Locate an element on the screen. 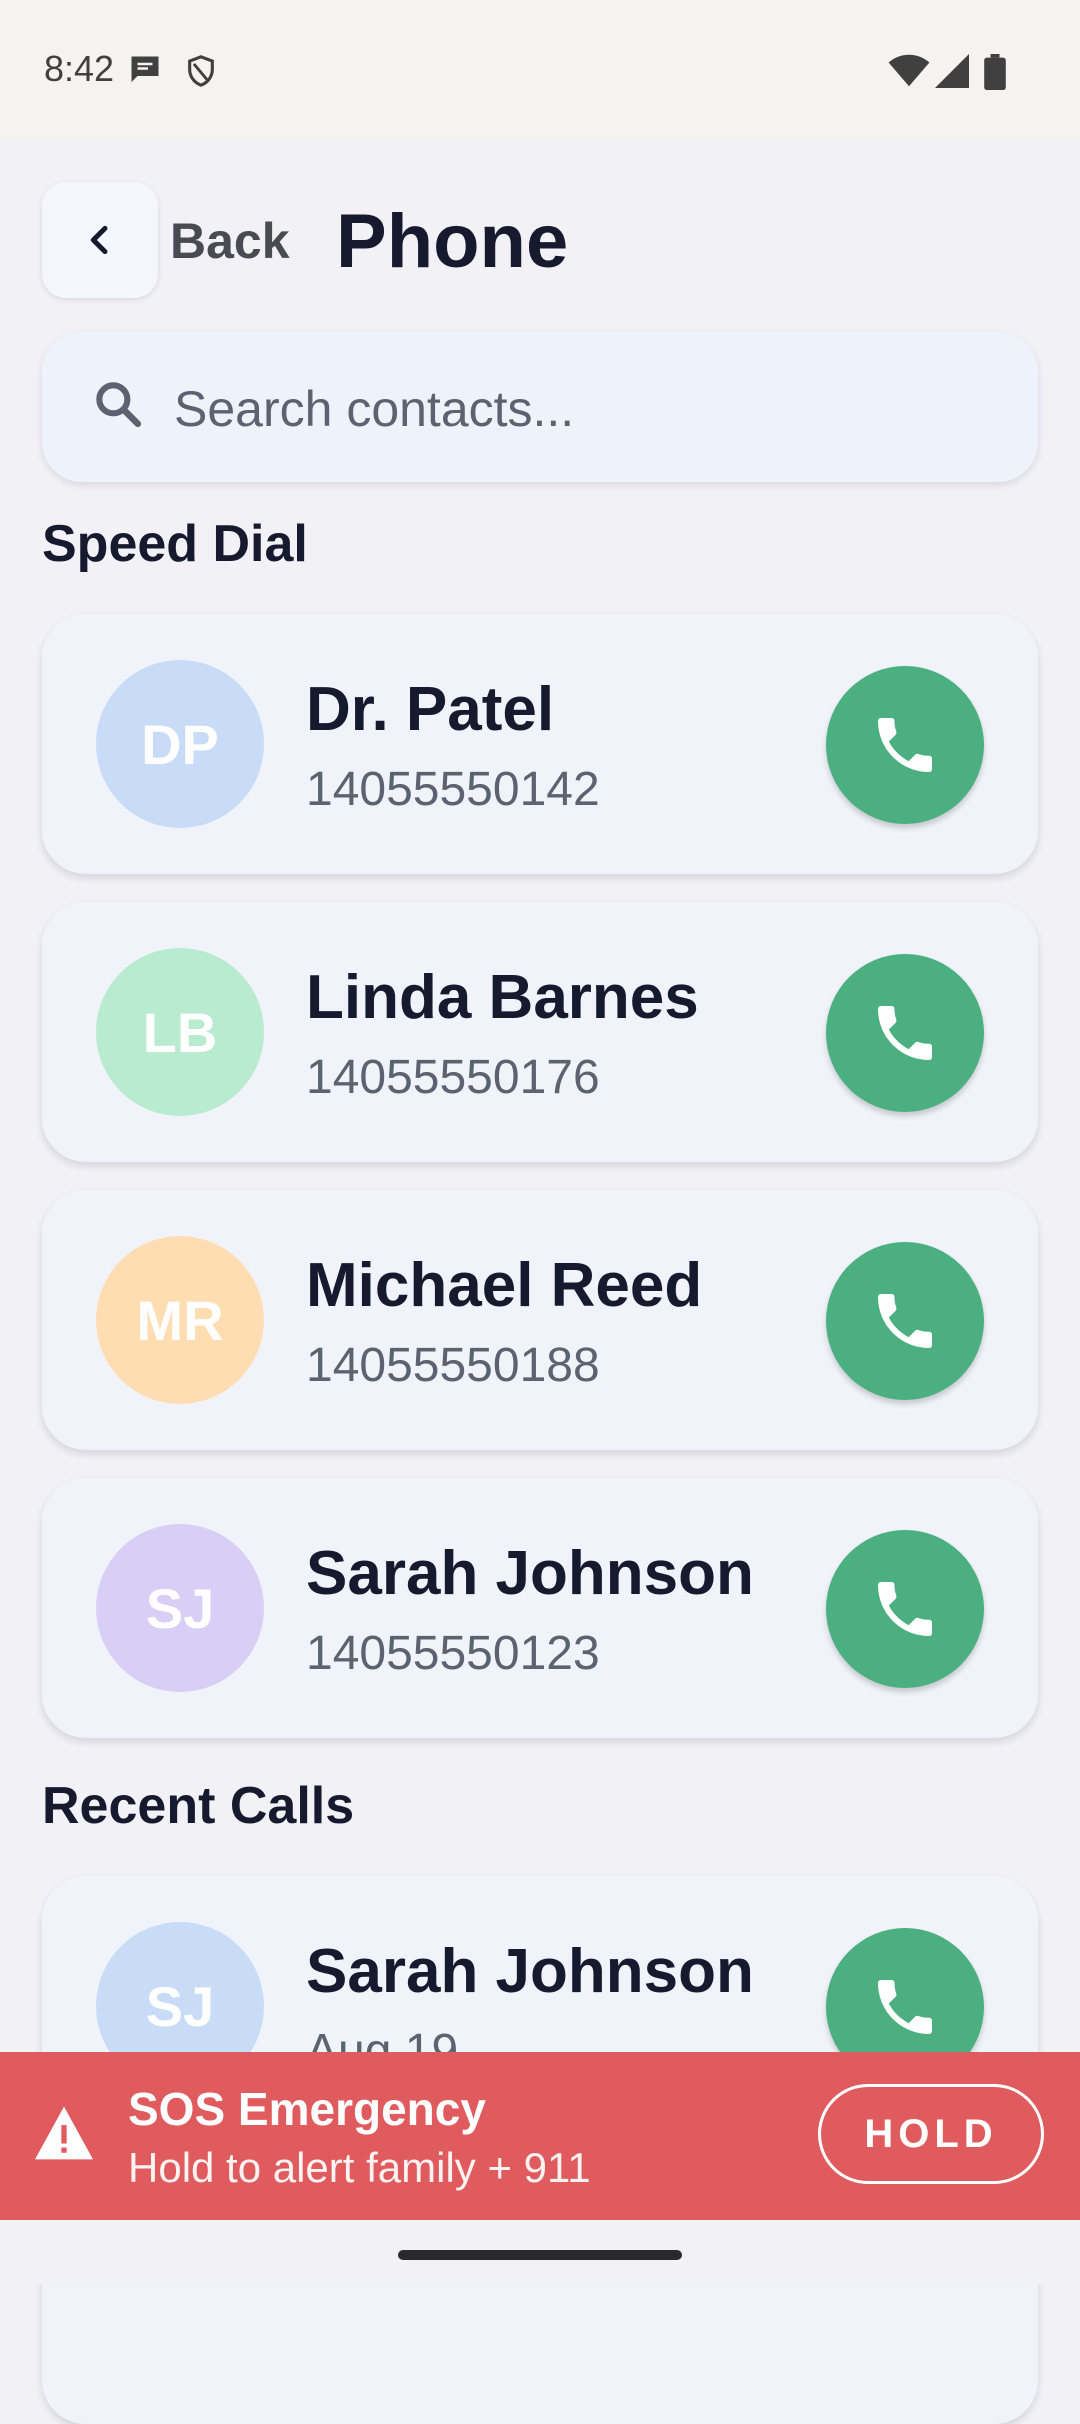  recent-calls-title: Recent Calls is located at coordinates (198, 1806).